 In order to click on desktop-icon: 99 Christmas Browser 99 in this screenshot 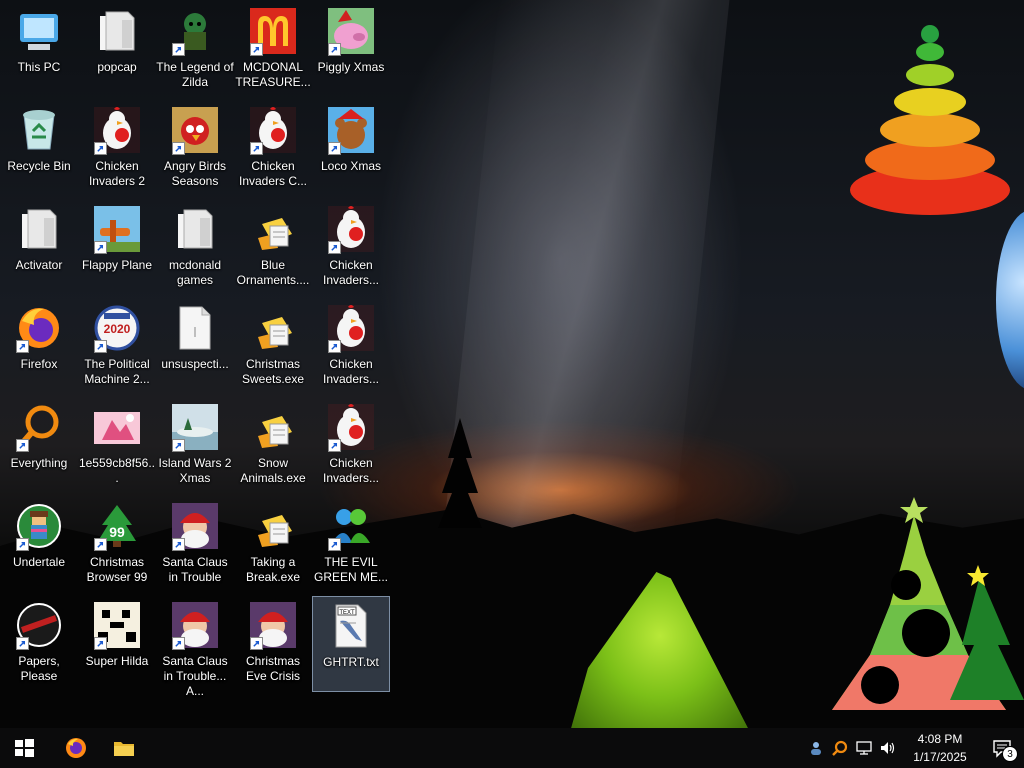, I will do `click(117, 545)`.